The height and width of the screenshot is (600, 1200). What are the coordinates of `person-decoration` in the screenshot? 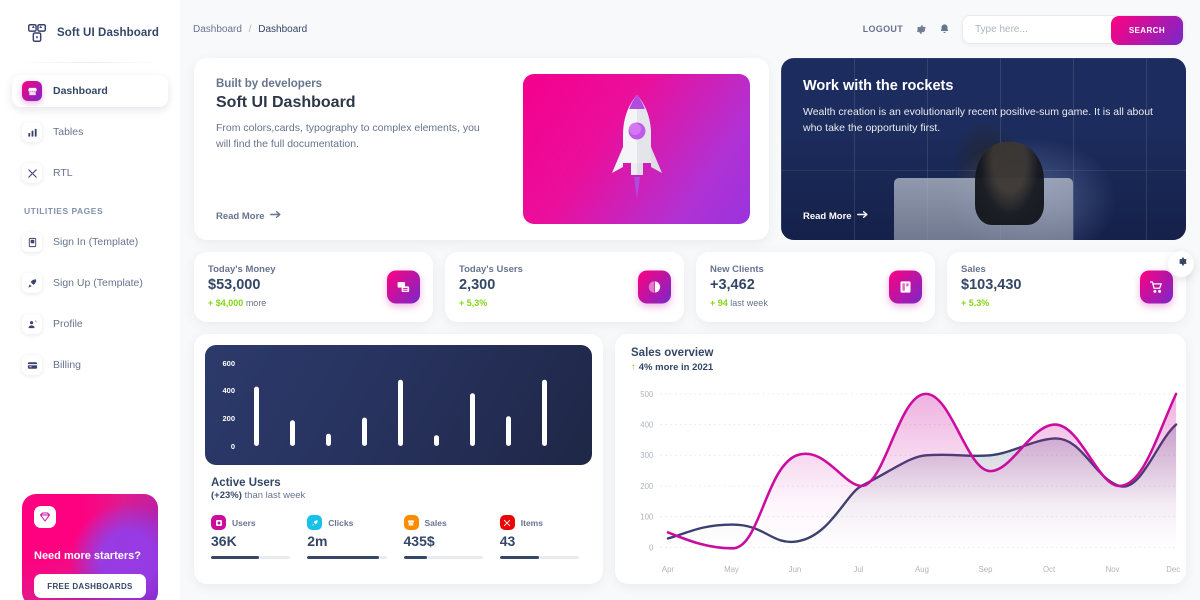 It's located at (1010, 183).